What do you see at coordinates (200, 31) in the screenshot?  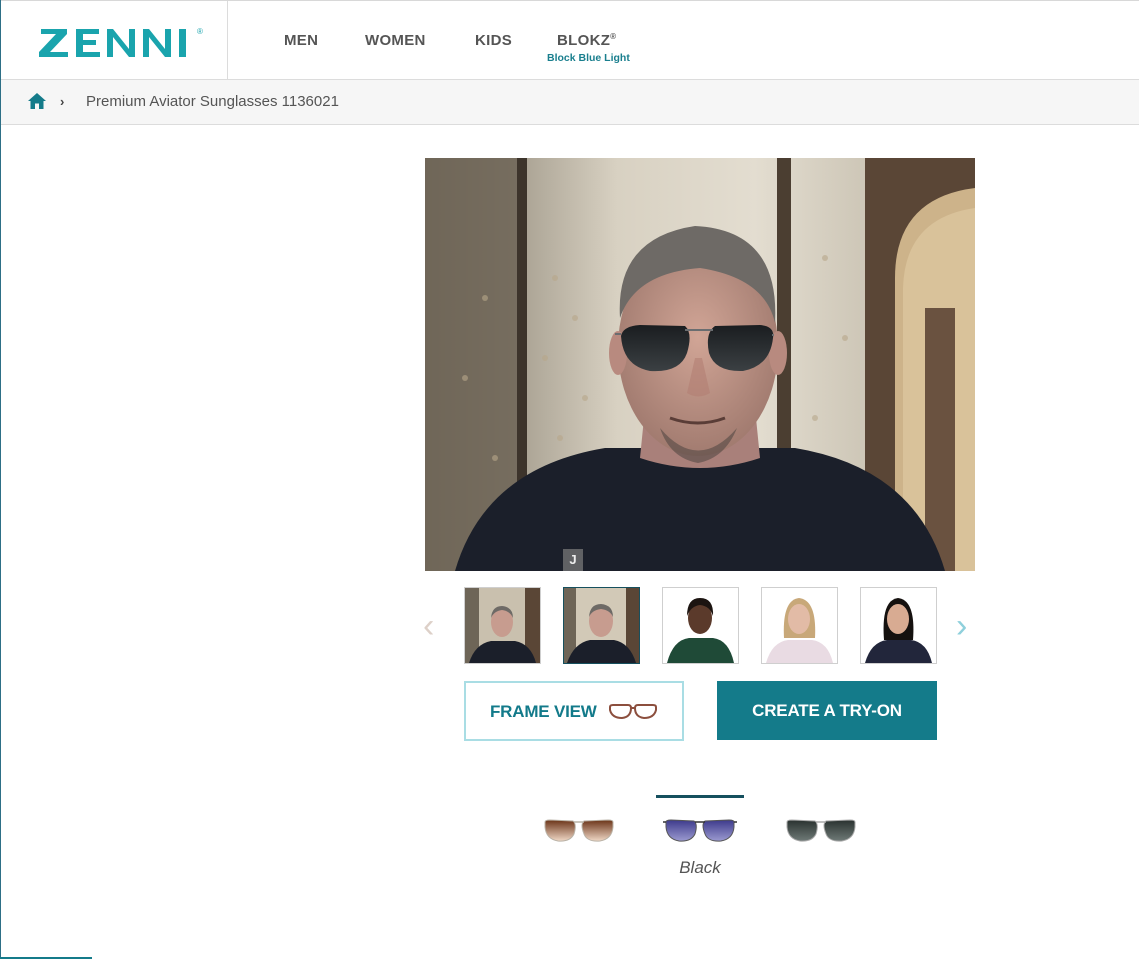 I see `logo-registered-mark: ®` at bounding box center [200, 31].